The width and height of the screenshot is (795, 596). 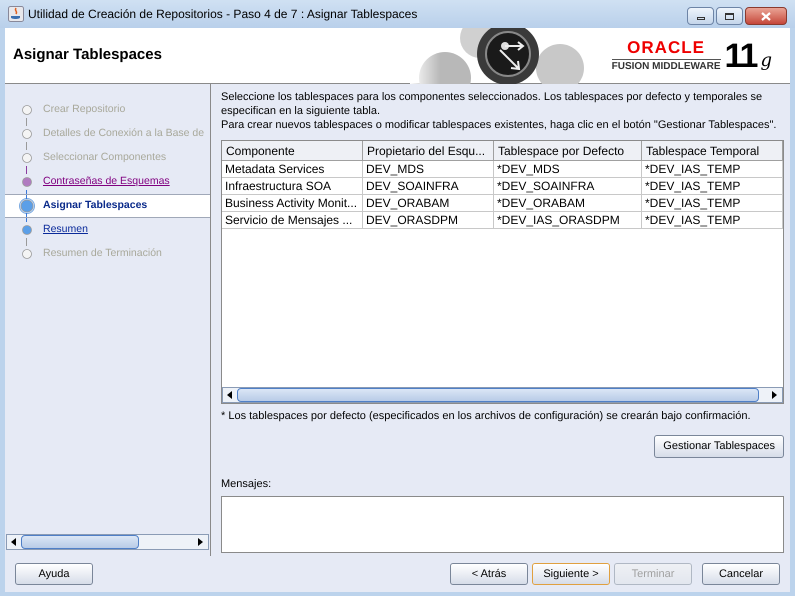 I want to click on column-header: Componente, so click(x=292, y=151).